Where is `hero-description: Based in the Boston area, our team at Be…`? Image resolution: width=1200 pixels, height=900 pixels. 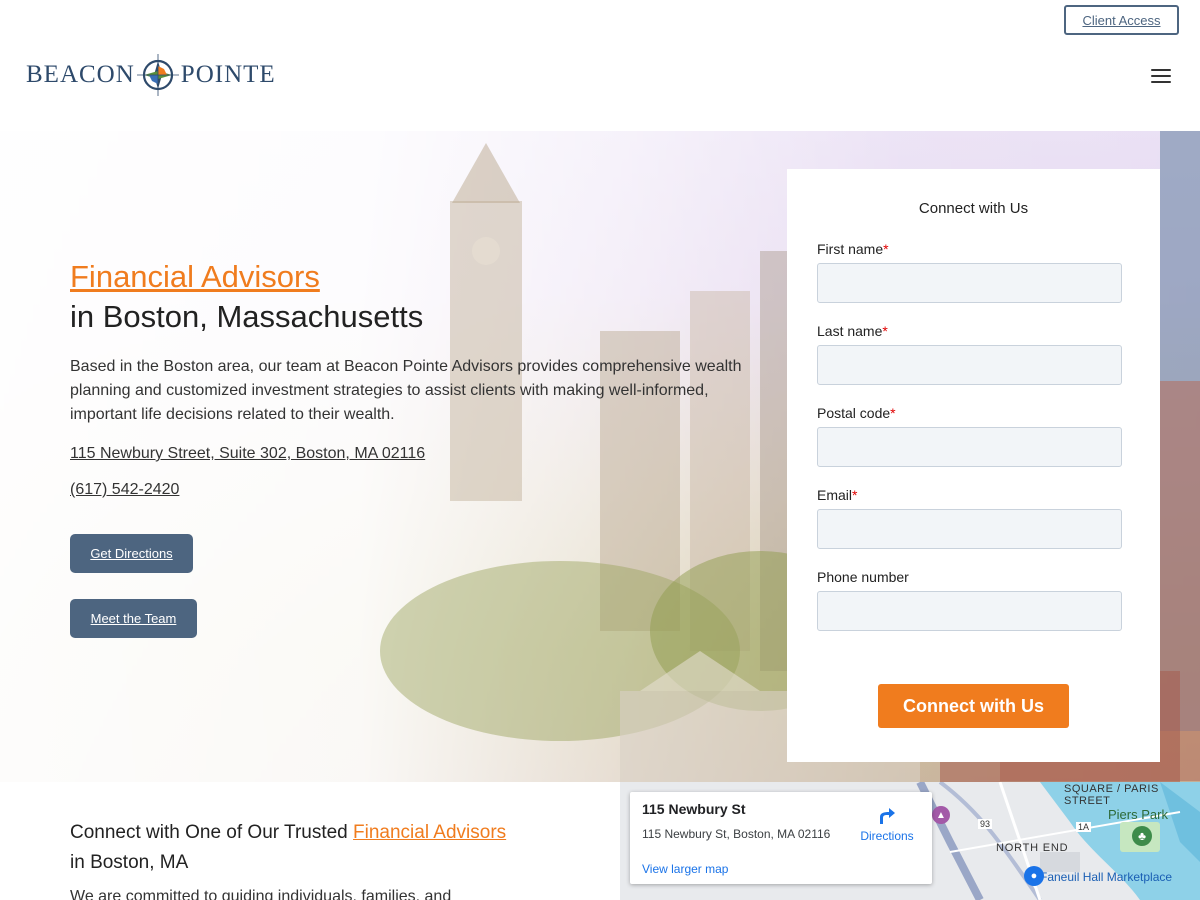
hero-description: Based in the Boston area, our team at Be… is located at coordinates (406, 390).